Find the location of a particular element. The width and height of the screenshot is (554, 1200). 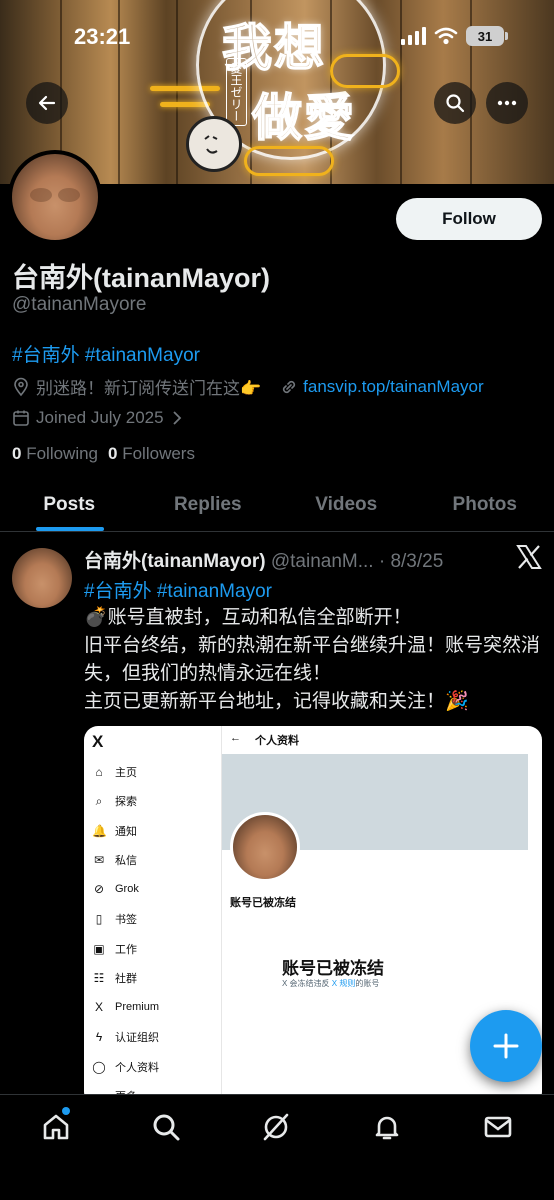

embedded-frozen-title: 账号已被冻结 is located at coordinates (333, 968).